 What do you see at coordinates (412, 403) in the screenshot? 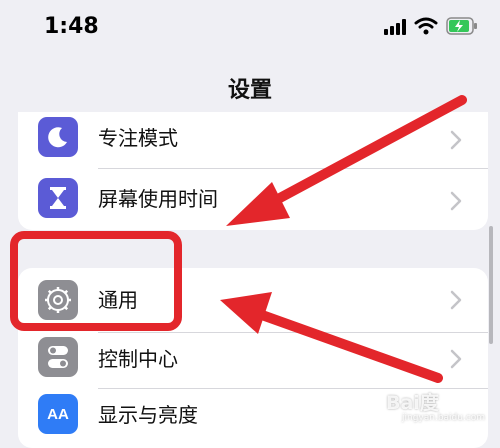
I see `watermark-logo: Bai度` at bounding box center [412, 403].